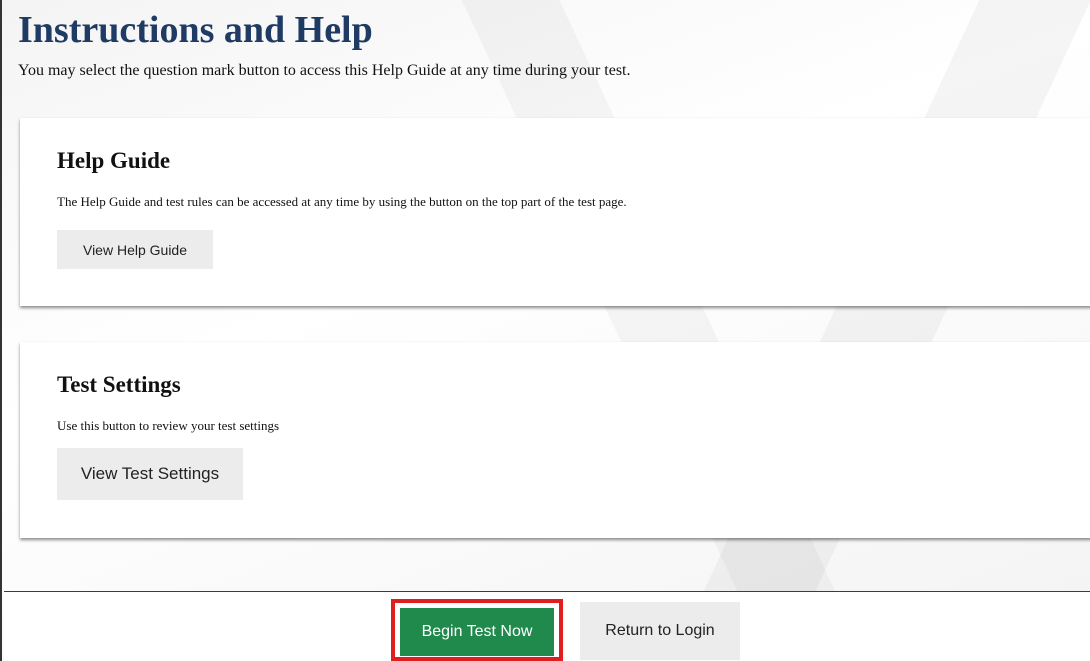 The image size is (1090, 661). Describe the element at coordinates (135, 249) in the screenshot. I see `view-help-guide-button: View Help Guide` at that location.